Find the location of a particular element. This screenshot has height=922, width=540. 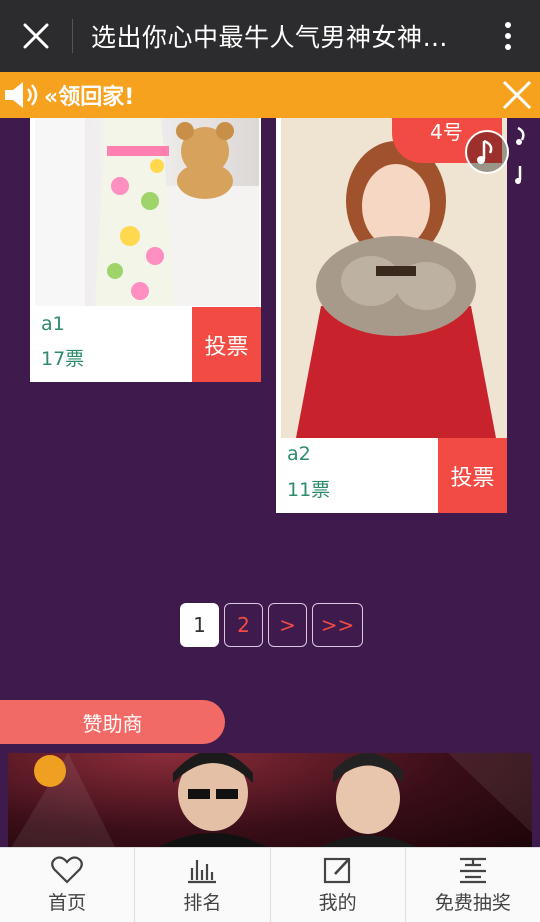

pagination: 1 2 > >> is located at coordinates (271, 625).